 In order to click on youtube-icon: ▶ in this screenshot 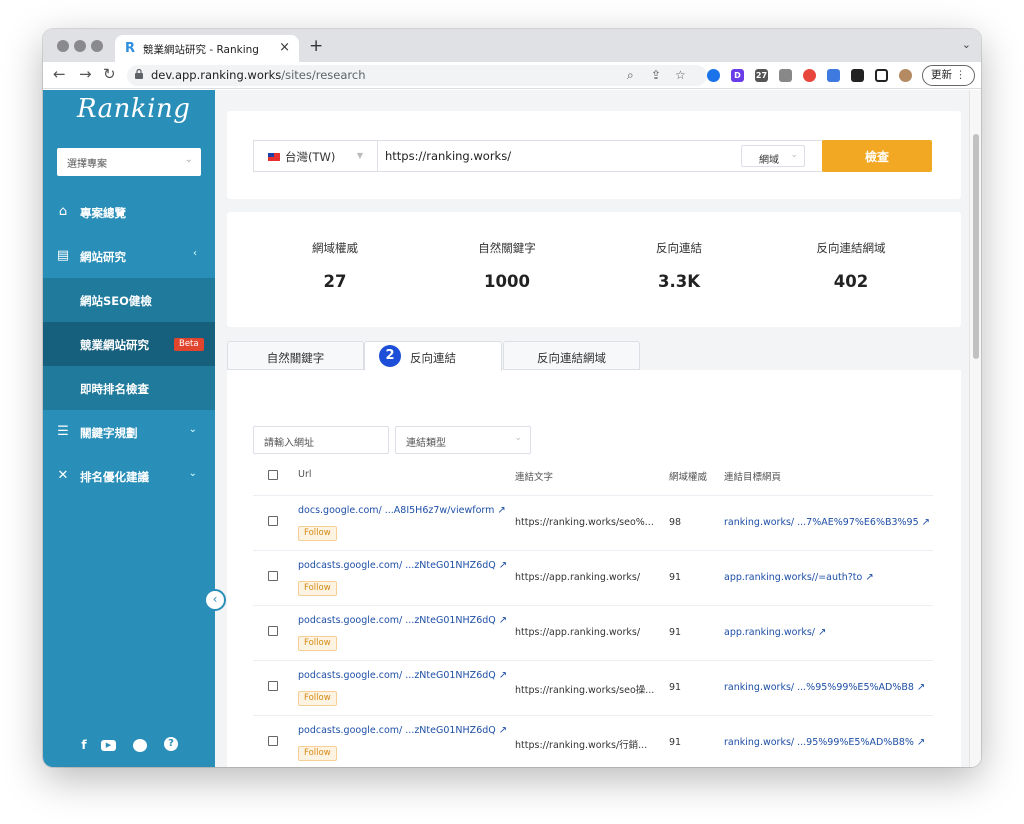, I will do `click(108, 745)`.